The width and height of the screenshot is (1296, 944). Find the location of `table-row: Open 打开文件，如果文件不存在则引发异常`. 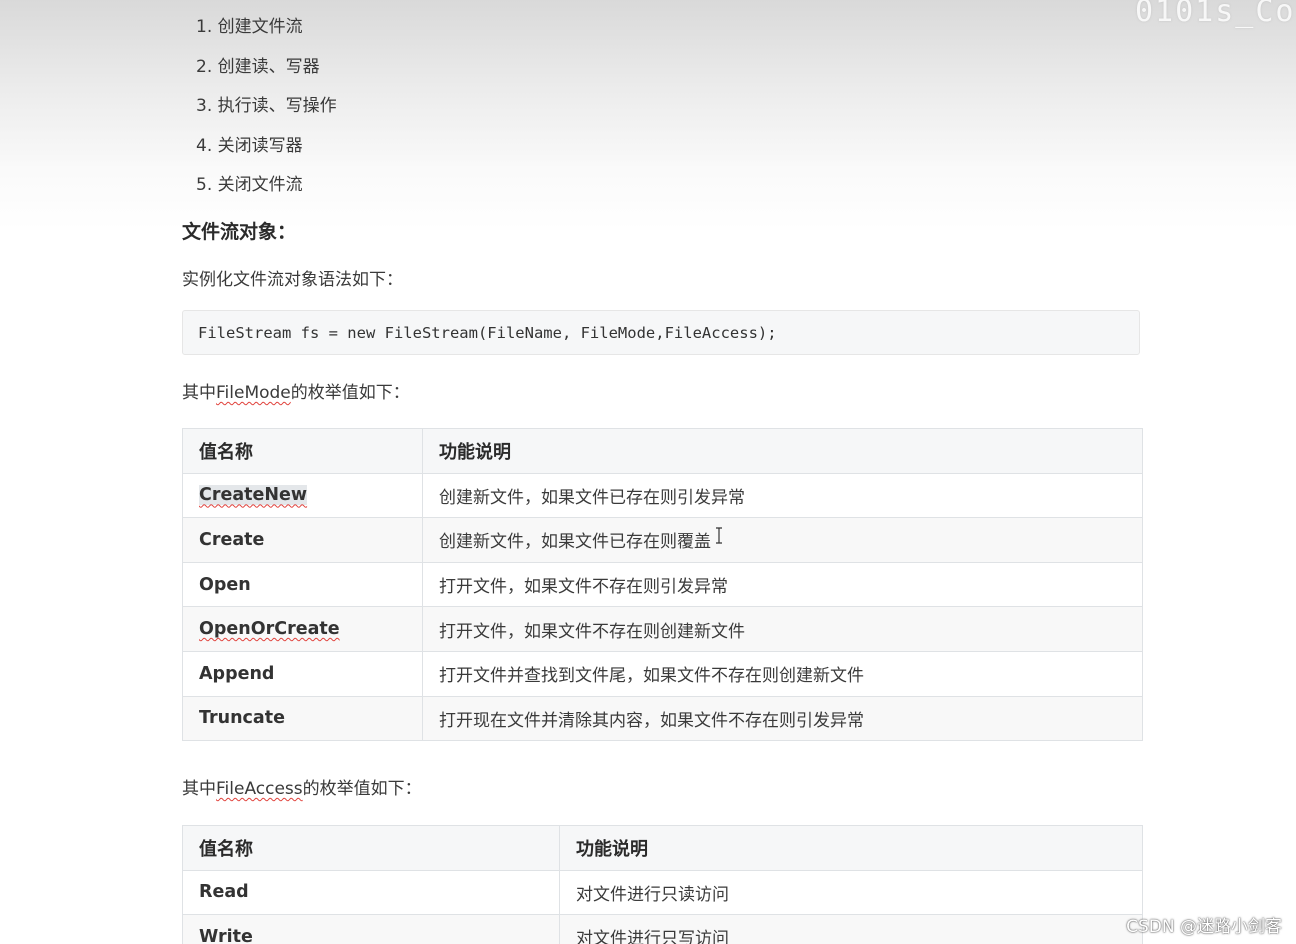

table-row: Open 打开文件，如果文件不存在则引发异常 is located at coordinates (662, 584).